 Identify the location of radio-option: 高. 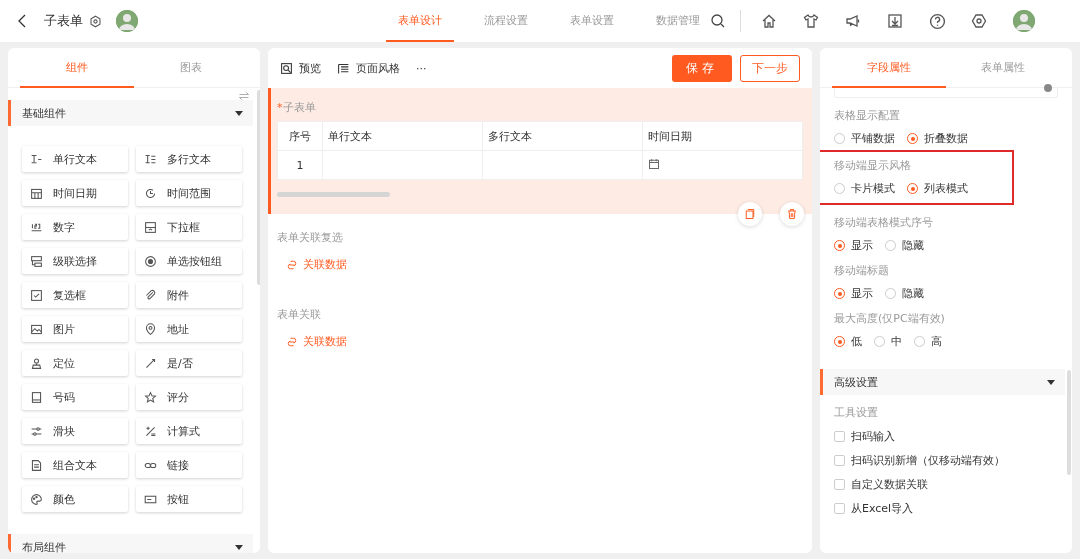
(928, 341).